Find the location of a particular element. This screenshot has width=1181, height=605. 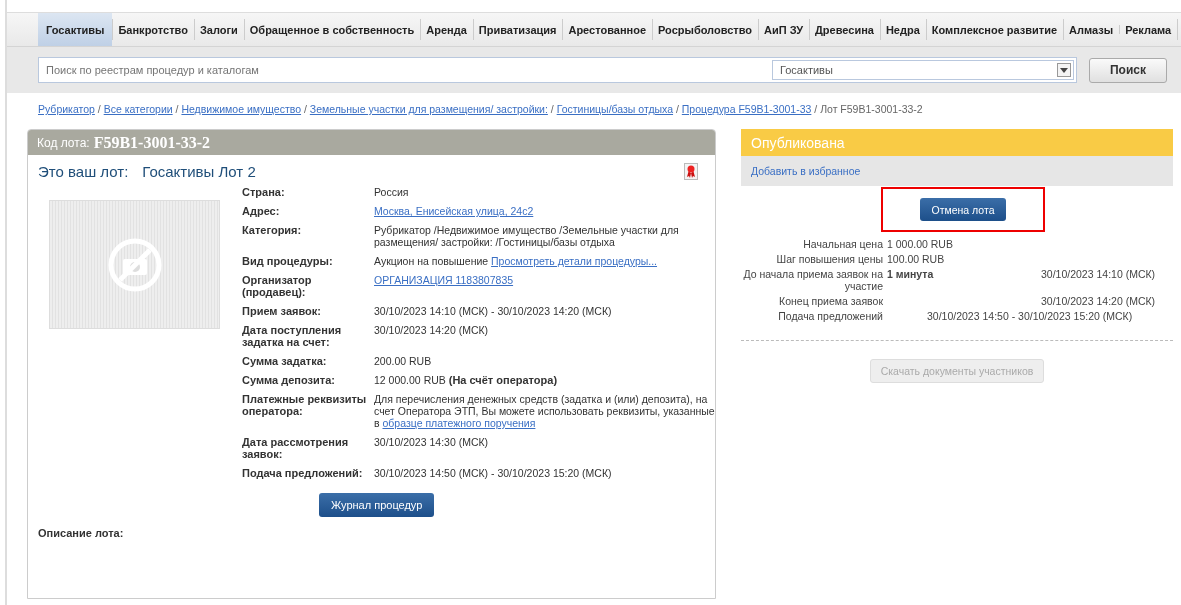

breadcrumb-link: Недвижимое имущество is located at coordinates (241, 109).